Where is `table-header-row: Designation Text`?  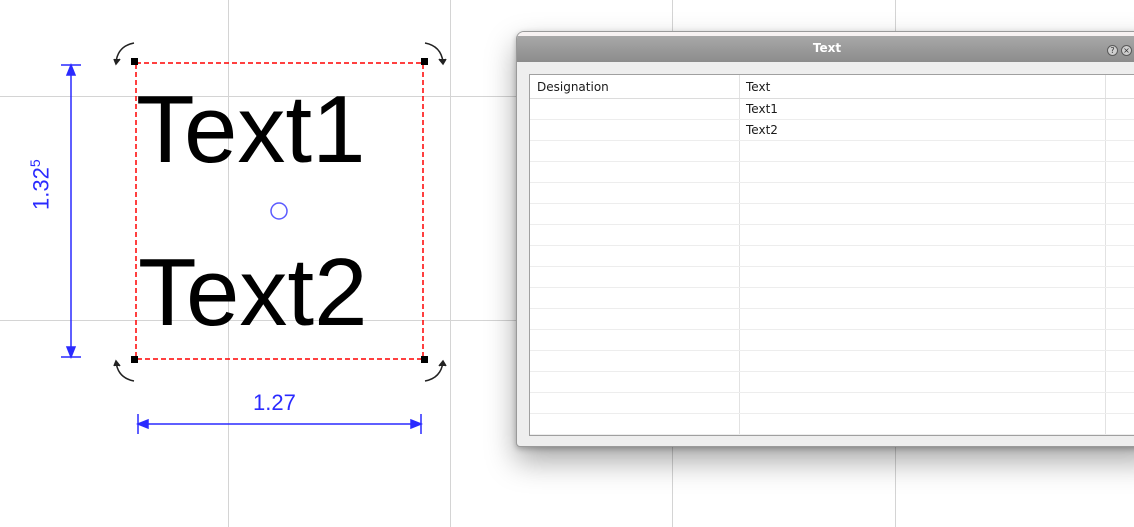
table-header-row: Designation Text is located at coordinates (832, 87).